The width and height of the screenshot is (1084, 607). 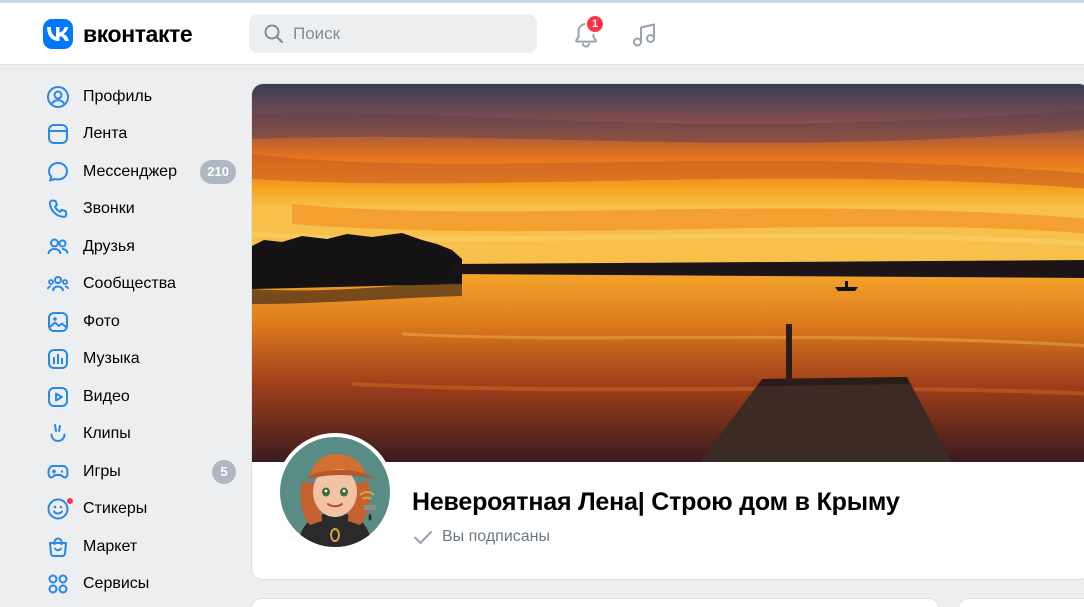 What do you see at coordinates (58, 547) in the screenshot?
I see `market-icon` at bounding box center [58, 547].